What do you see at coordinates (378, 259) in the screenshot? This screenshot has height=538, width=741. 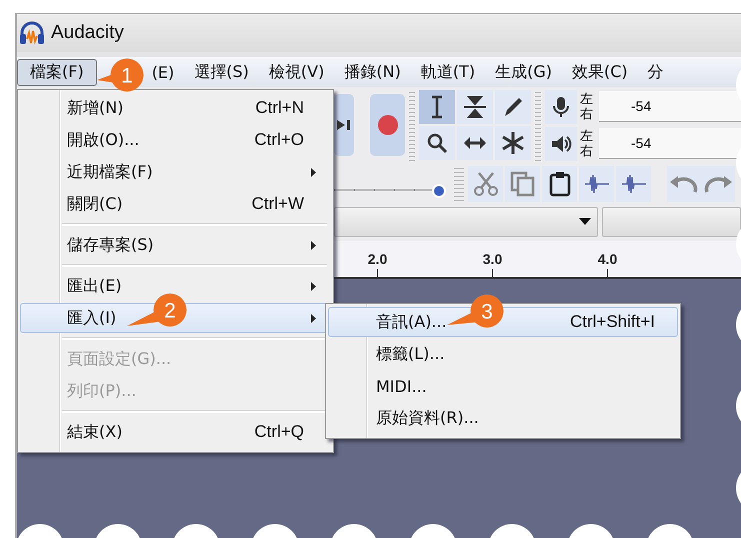 I see `ruler-label: 2.0` at bounding box center [378, 259].